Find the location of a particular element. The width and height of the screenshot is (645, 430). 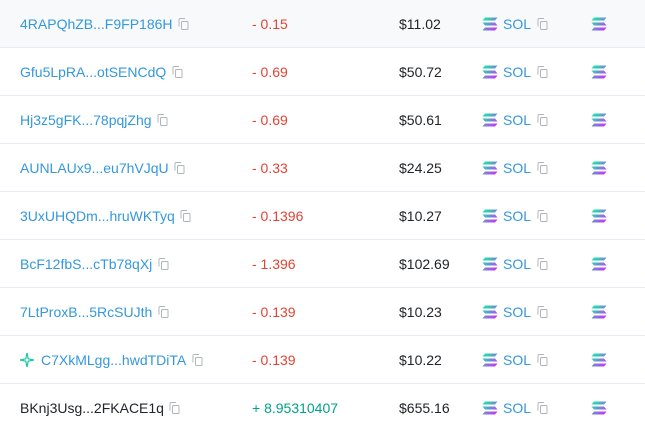

address-link: Hj3z5gFK...78pqjZhg is located at coordinates (86, 120).